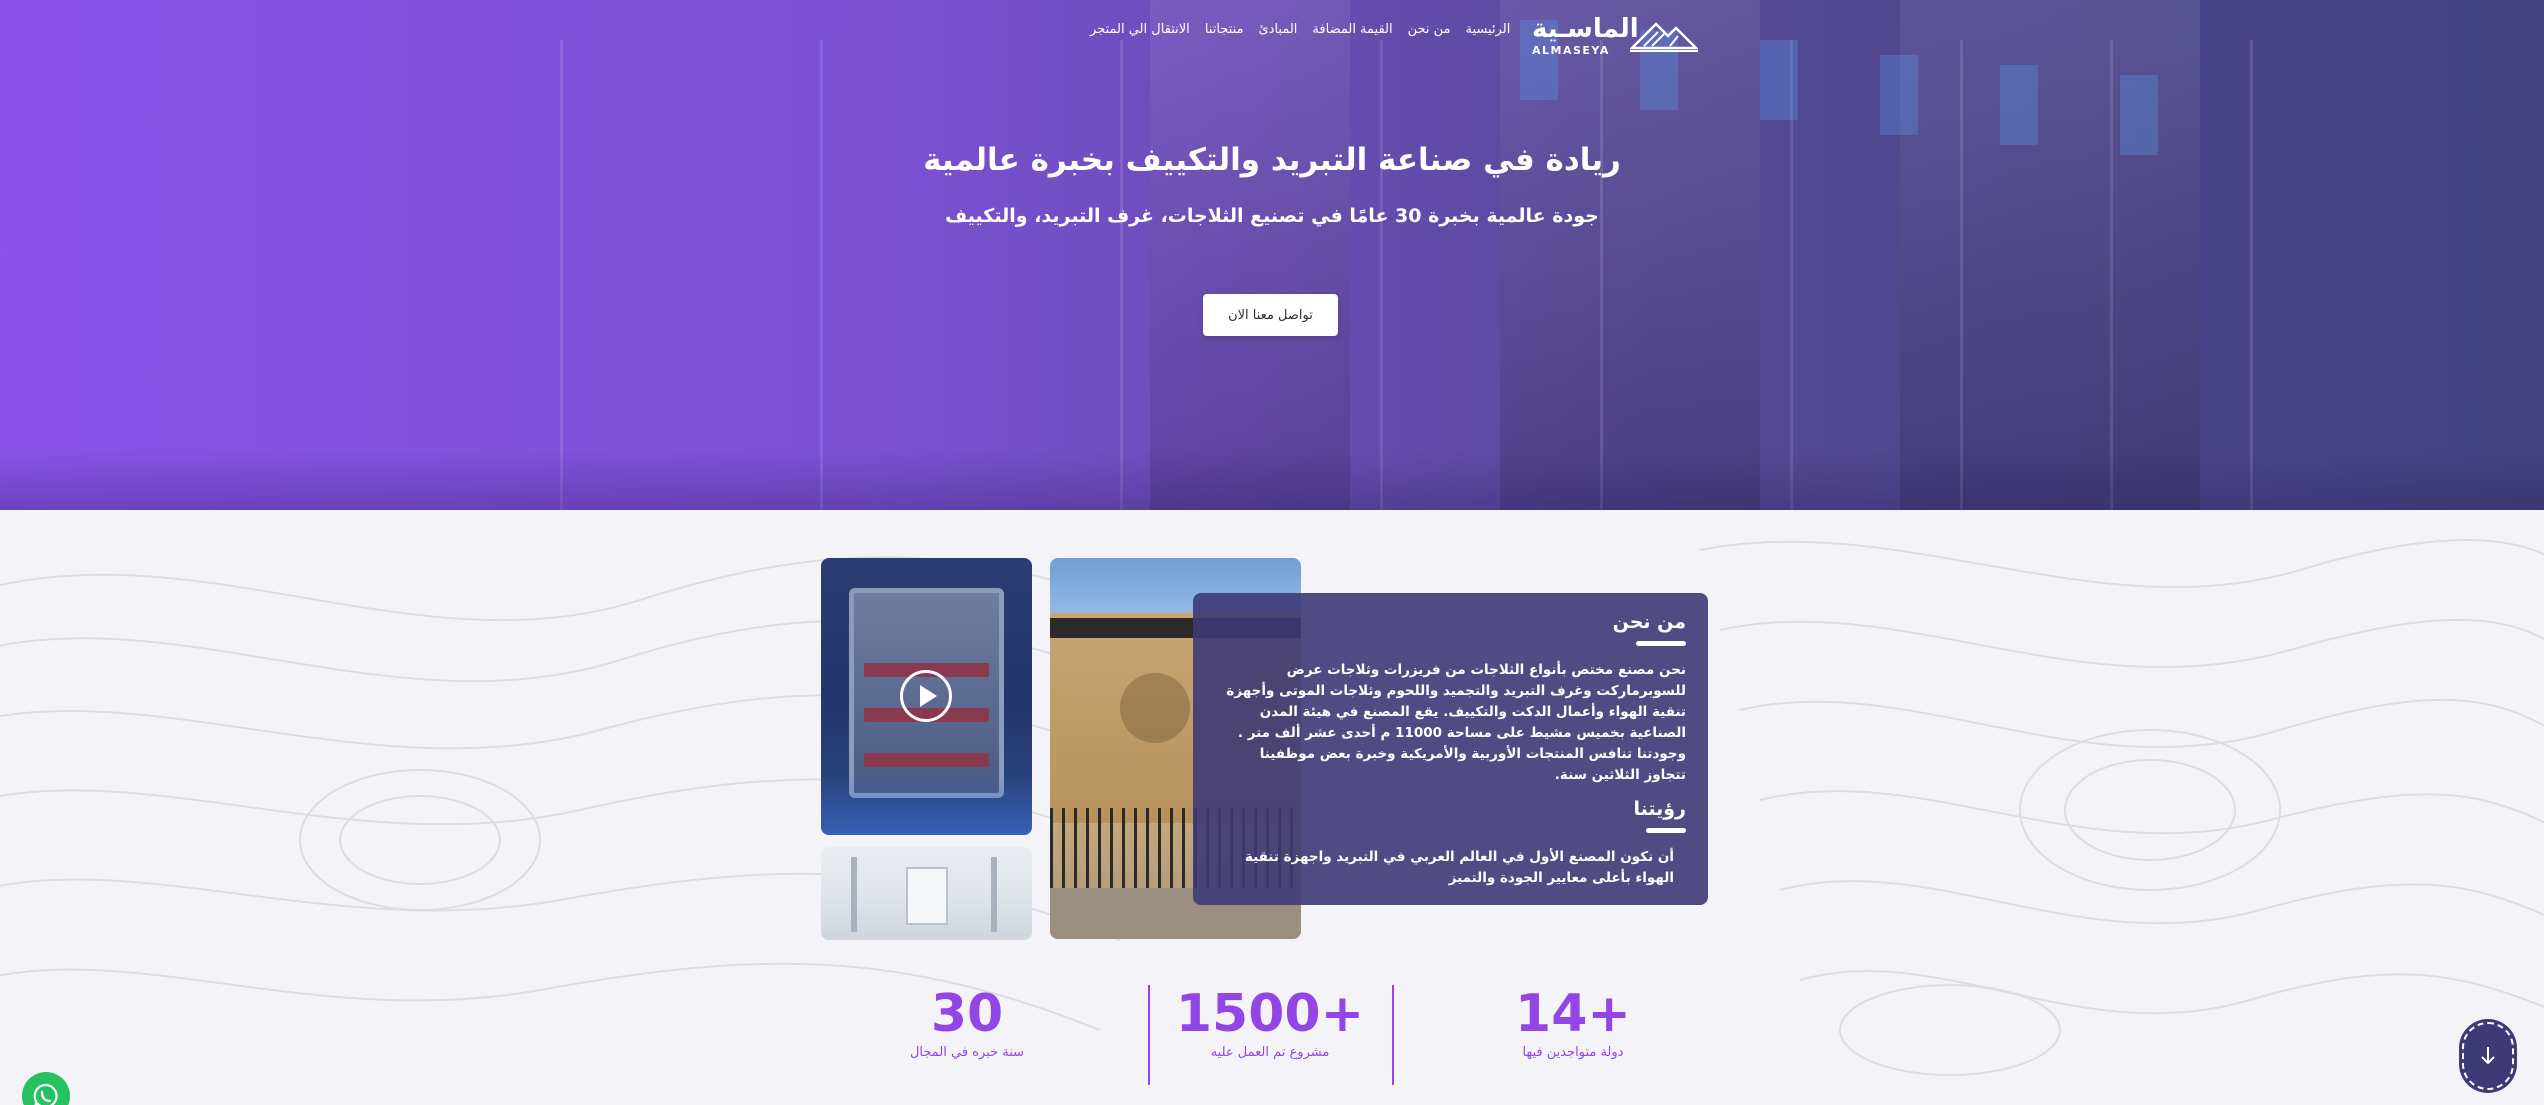 The height and width of the screenshot is (1105, 2544). I want to click on nav-about: من نحن, so click(1429, 29).